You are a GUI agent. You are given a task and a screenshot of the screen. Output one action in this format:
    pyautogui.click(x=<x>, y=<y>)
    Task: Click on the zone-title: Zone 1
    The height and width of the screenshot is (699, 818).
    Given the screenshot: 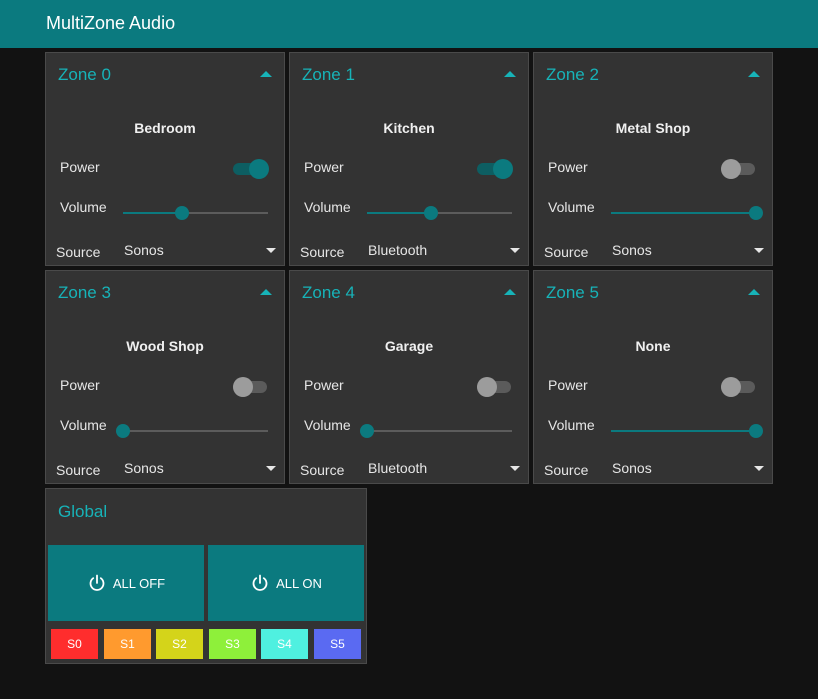 What is the action you would take?
    pyautogui.click(x=328, y=74)
    